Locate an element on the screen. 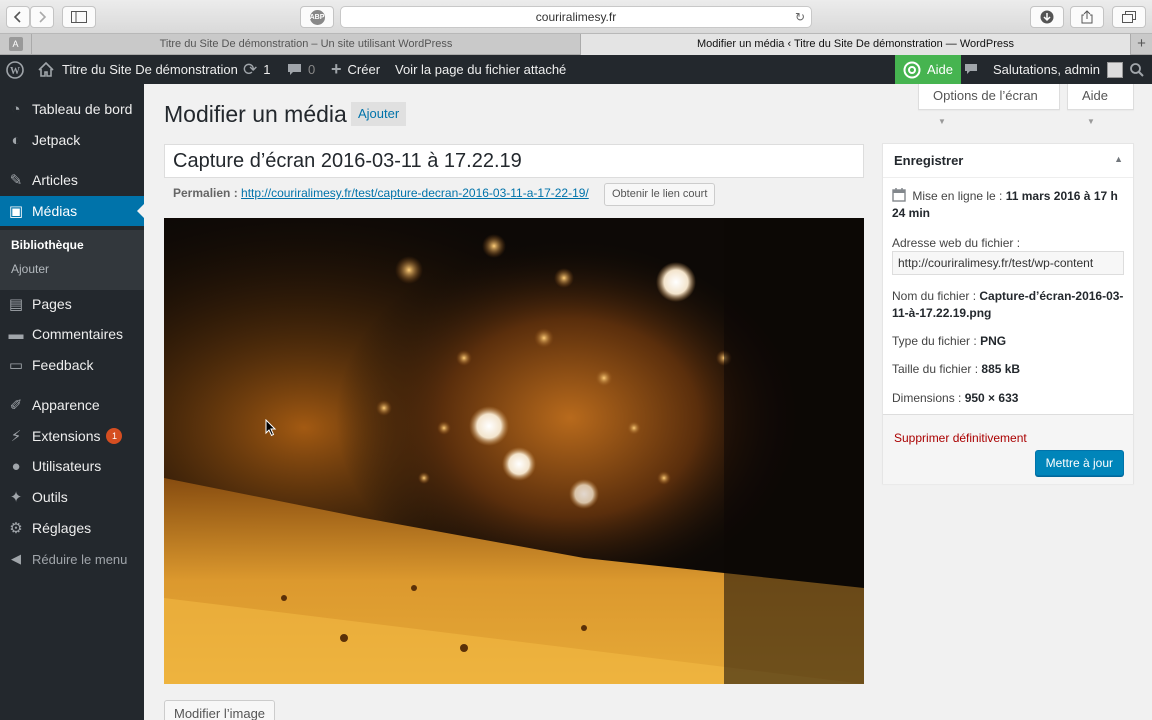 The image size is (1152, 720). share-icon is located at coordinates (1087, 17).